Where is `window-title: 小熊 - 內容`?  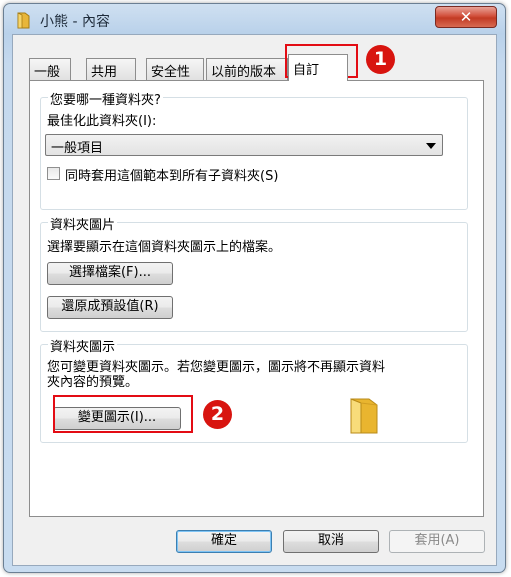 window-title: 小熊 - 內容 is located at coordinates (75, 22).